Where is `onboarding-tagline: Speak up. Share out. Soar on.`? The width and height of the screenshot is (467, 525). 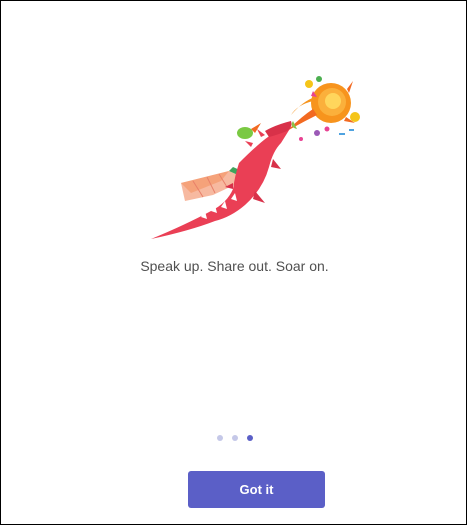 onboarding-tagline: Speak up. Share out. Soar on. is located at coordinates (234, 266).